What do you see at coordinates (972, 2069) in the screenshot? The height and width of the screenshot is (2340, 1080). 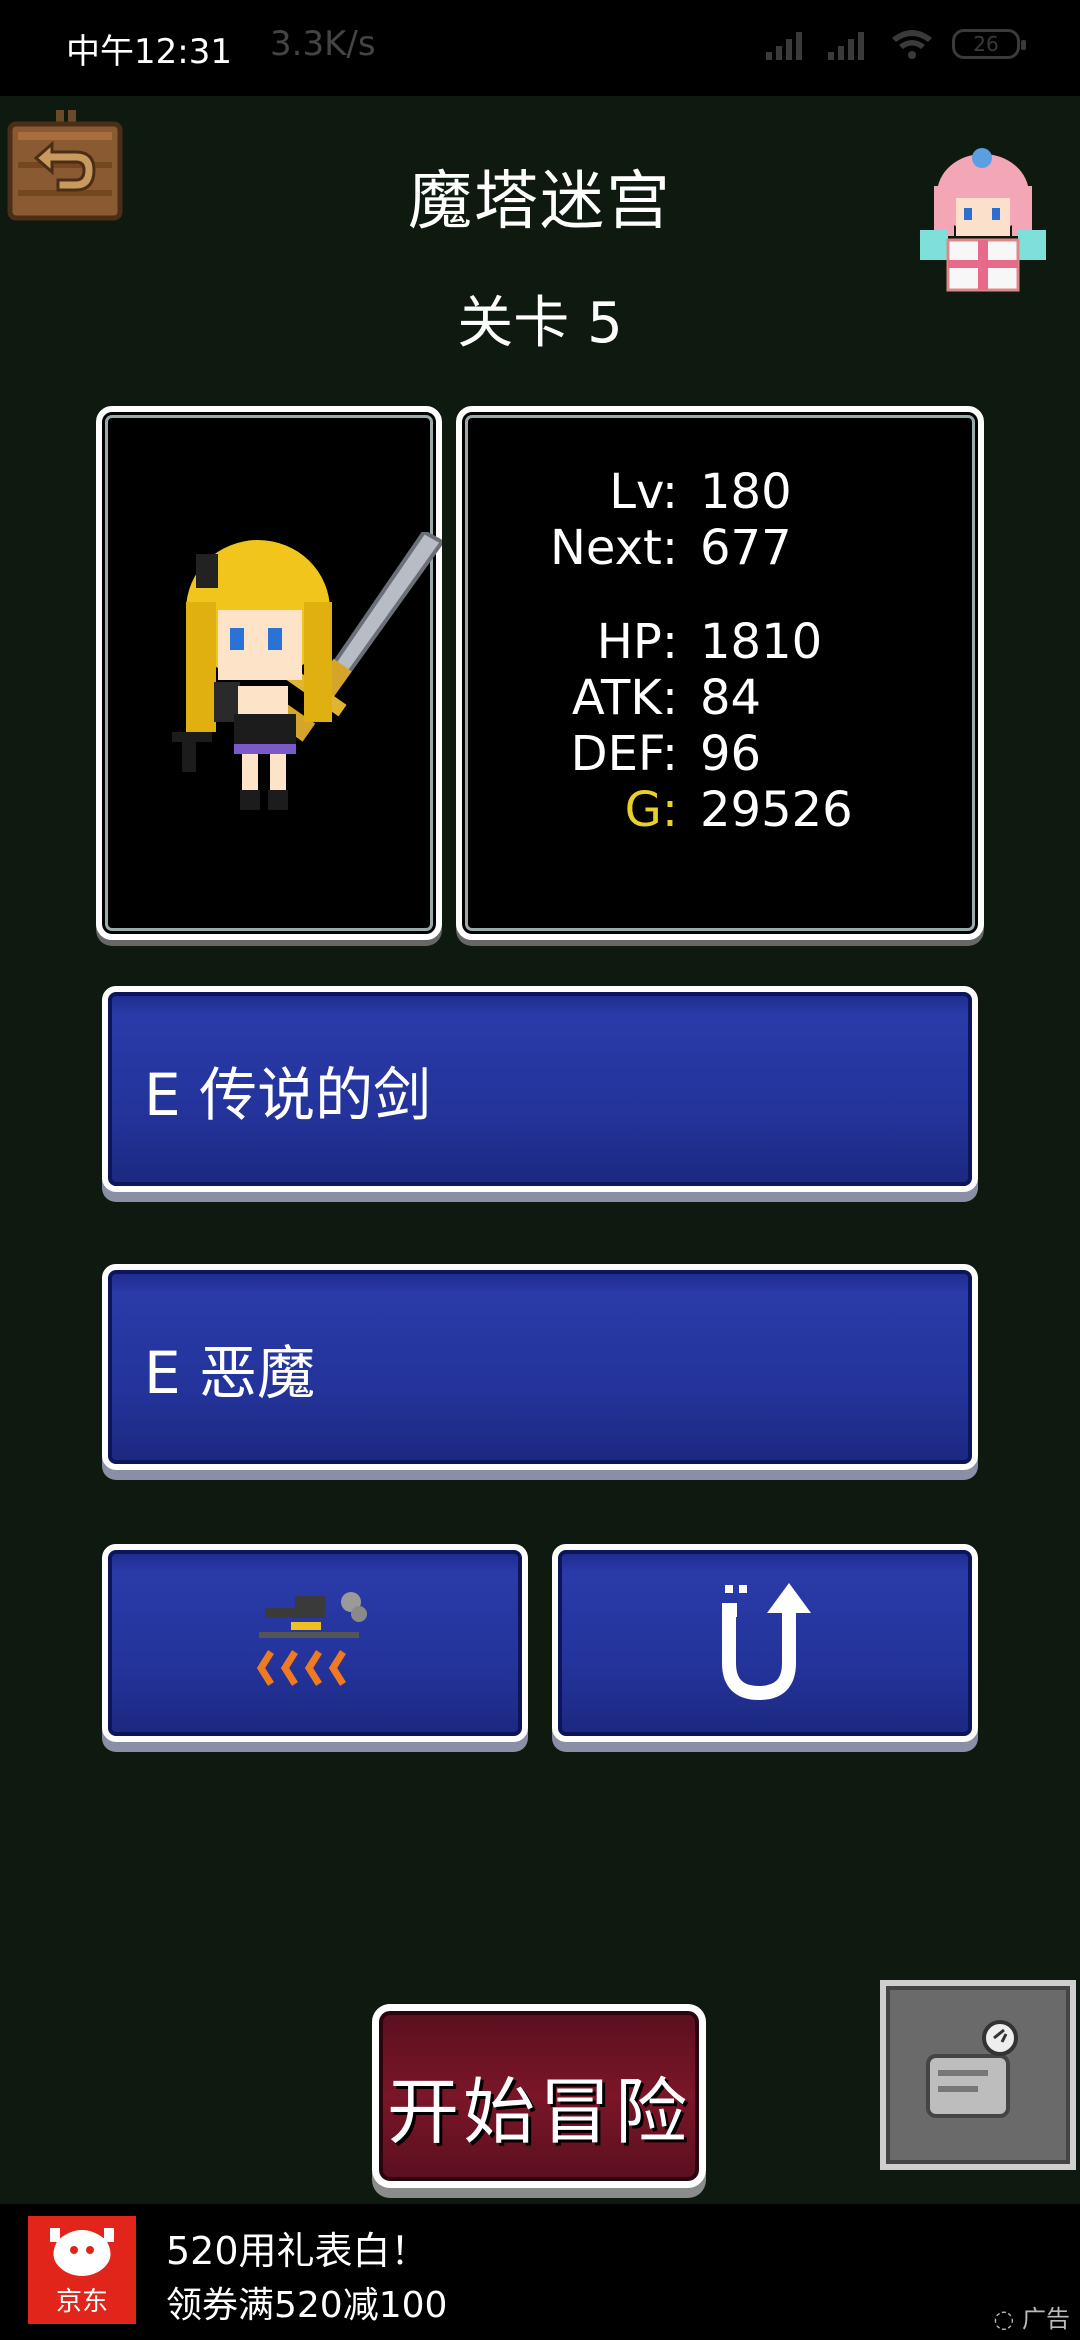 I see `scroll-icon` at bounding box center [972, 2069].